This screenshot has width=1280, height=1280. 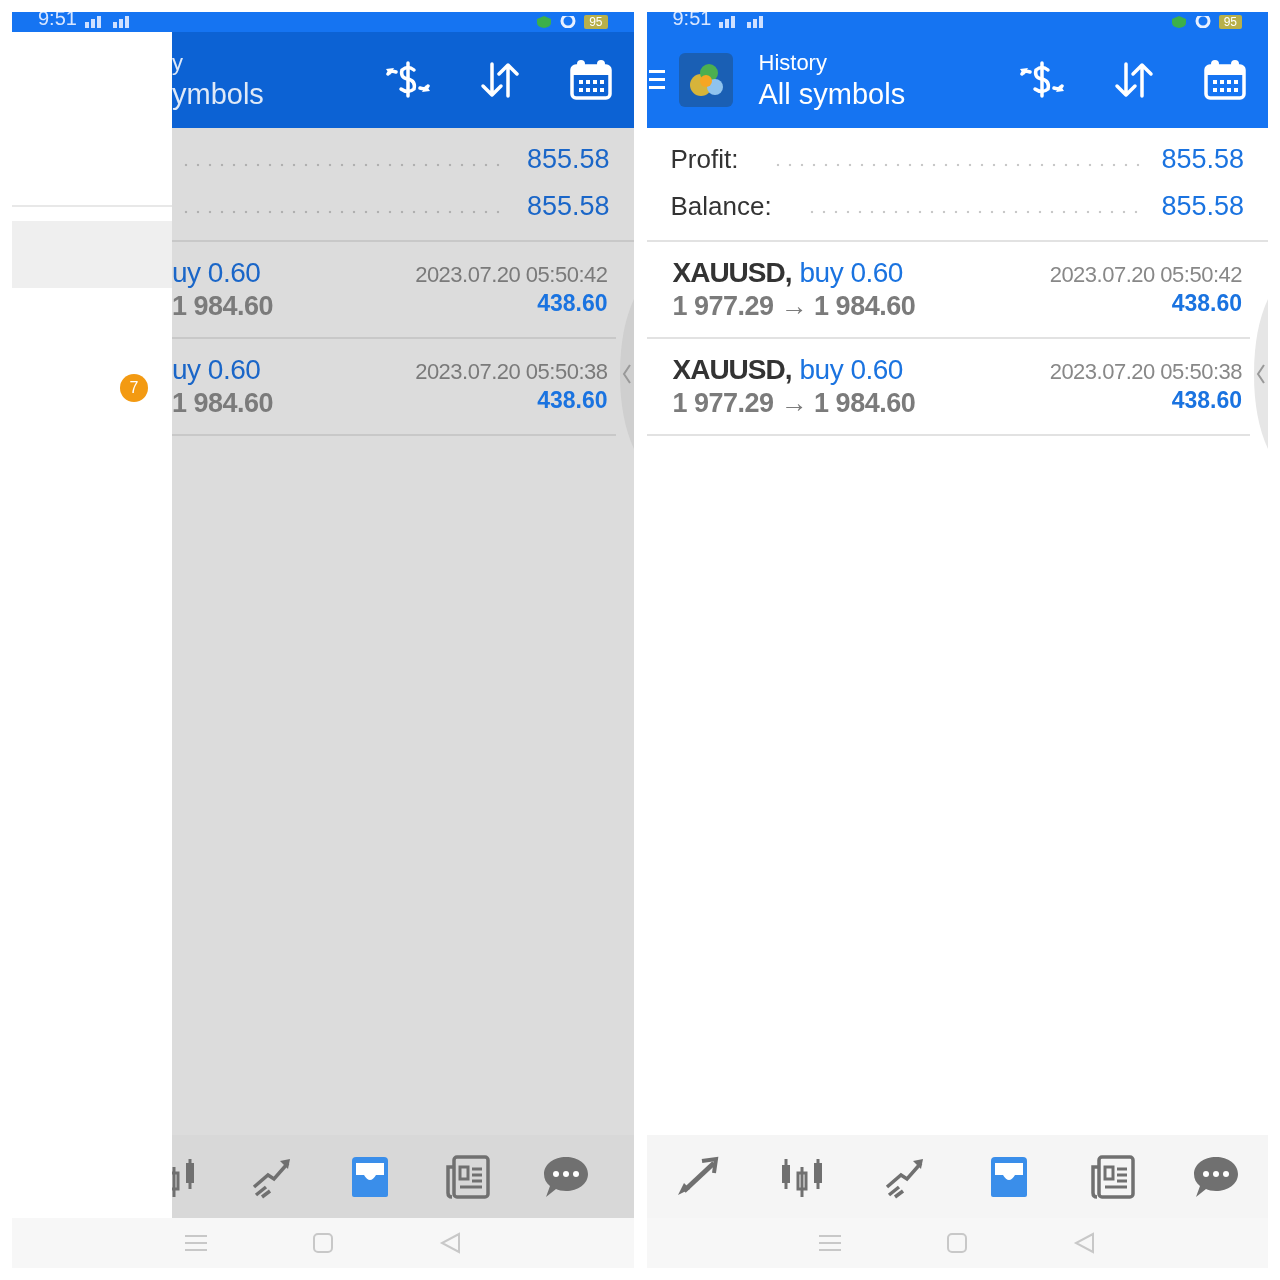 I want to click on deal-row: uy 0.60 1 984.60 2023.07.20 05:50:42 438.60, so click(x=394, y=290).